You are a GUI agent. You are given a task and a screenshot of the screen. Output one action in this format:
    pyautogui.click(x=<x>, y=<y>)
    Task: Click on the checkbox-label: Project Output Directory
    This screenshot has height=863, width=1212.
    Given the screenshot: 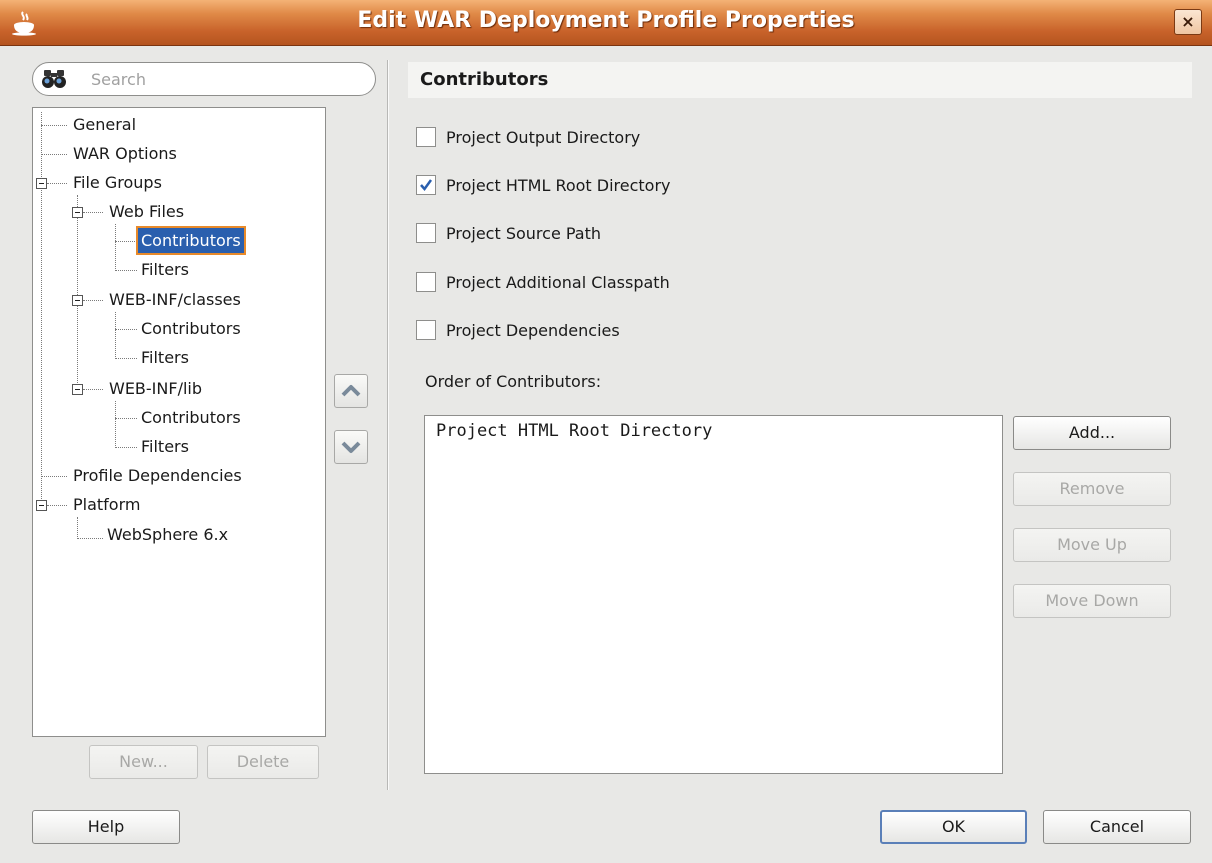 What is the action you would take?
    pyautogui.click(x=543, y=137)
    